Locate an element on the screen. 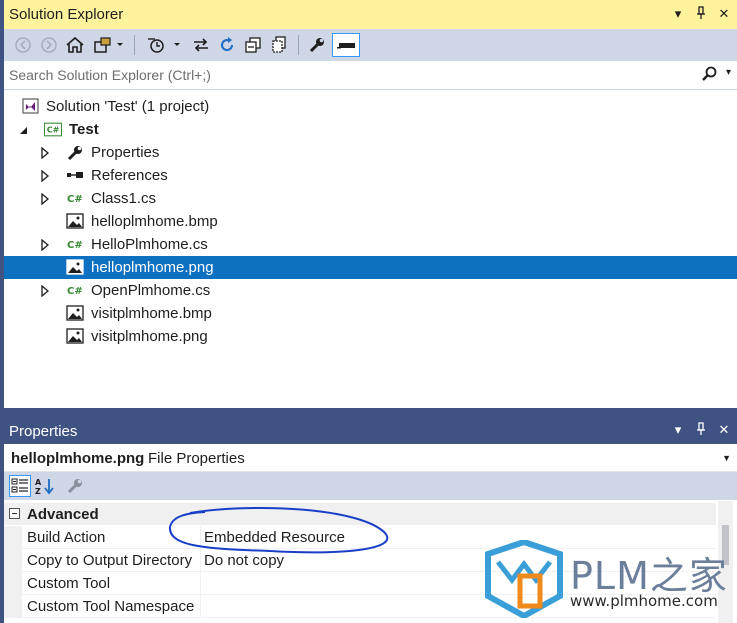 Image resolution: width=737 pixels, height=623 pixels. tree-item-label: HelloPlmhome.cs is located at coordinates (149, 244).